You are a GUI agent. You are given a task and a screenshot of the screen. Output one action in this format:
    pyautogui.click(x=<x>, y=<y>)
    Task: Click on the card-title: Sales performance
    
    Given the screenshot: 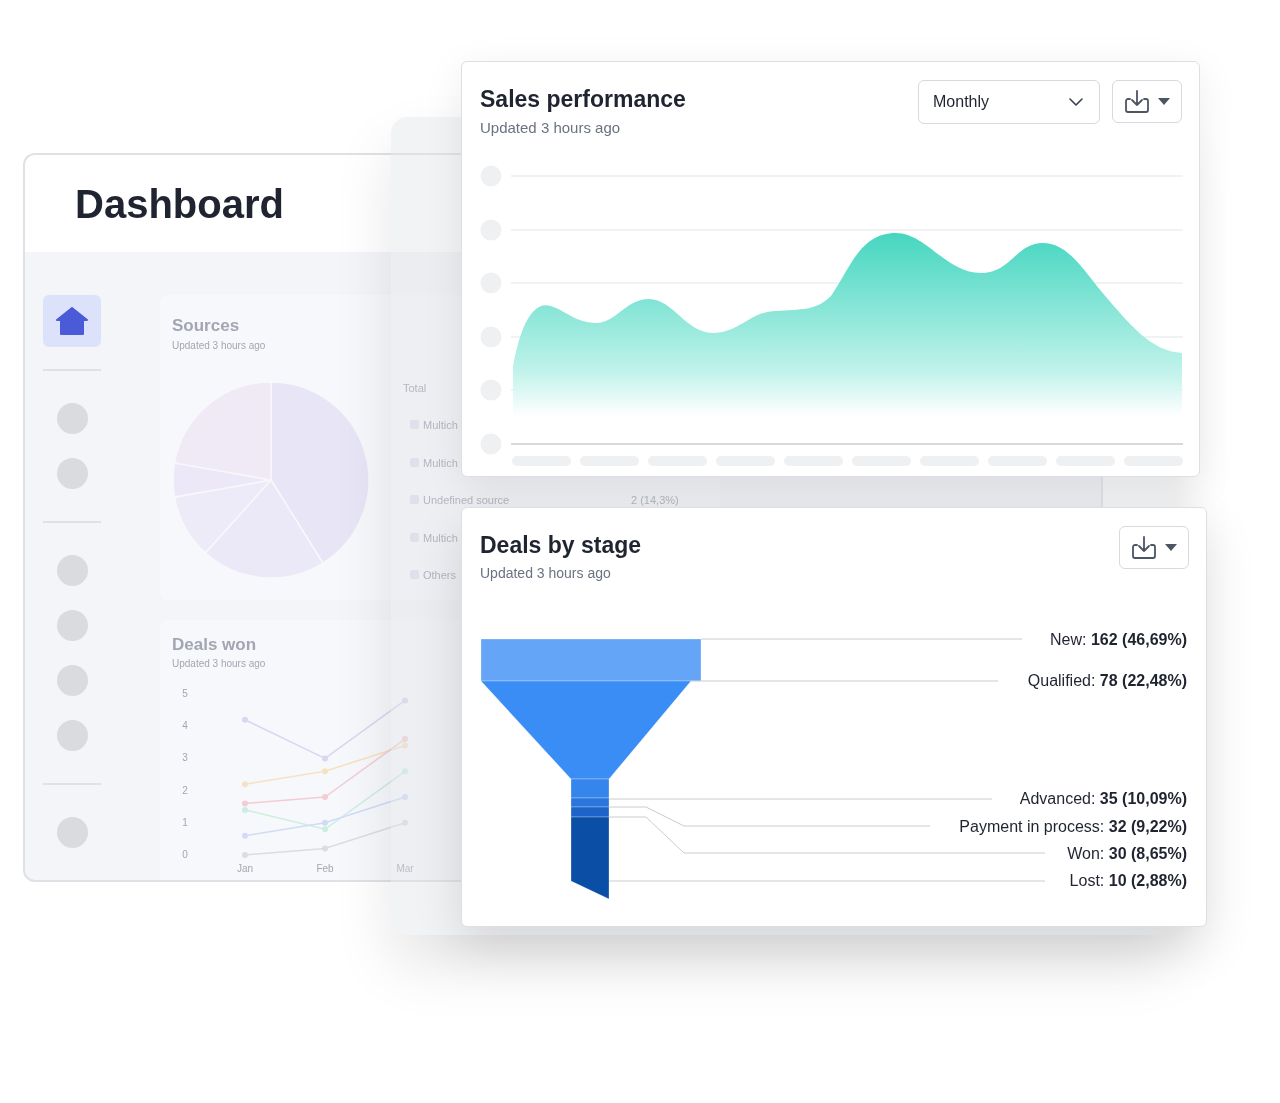 What is the action you would take?
    pyautogui.click(x=583, y=99)
    